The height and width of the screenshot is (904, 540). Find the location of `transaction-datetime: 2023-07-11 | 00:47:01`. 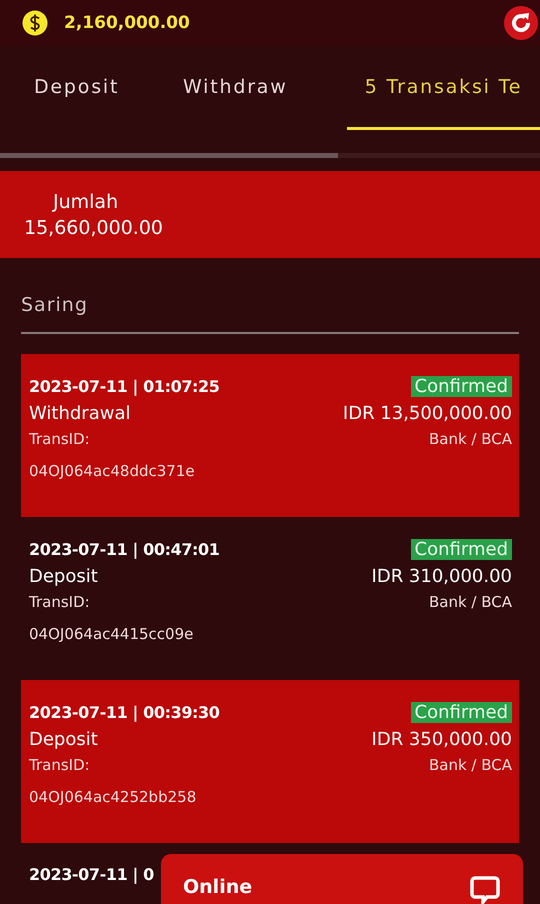

transaction-datetime: 2023-07-11 | 00:47:01 is located at coordinates (124, 549).